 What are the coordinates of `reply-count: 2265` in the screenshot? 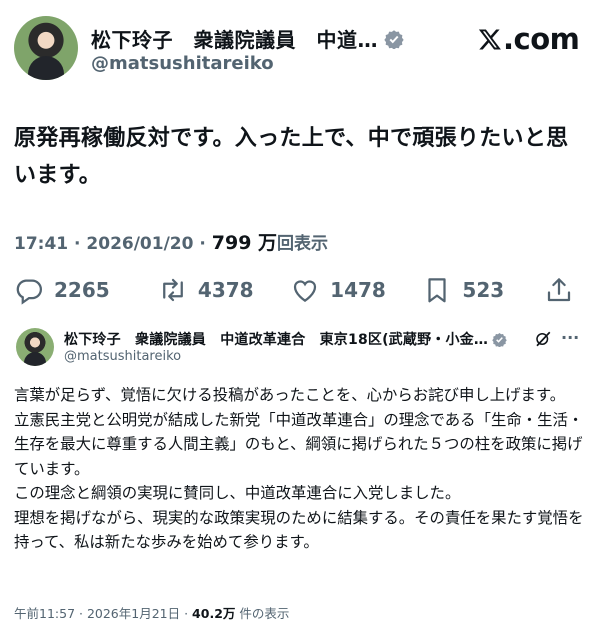 It's located at (82, 290).